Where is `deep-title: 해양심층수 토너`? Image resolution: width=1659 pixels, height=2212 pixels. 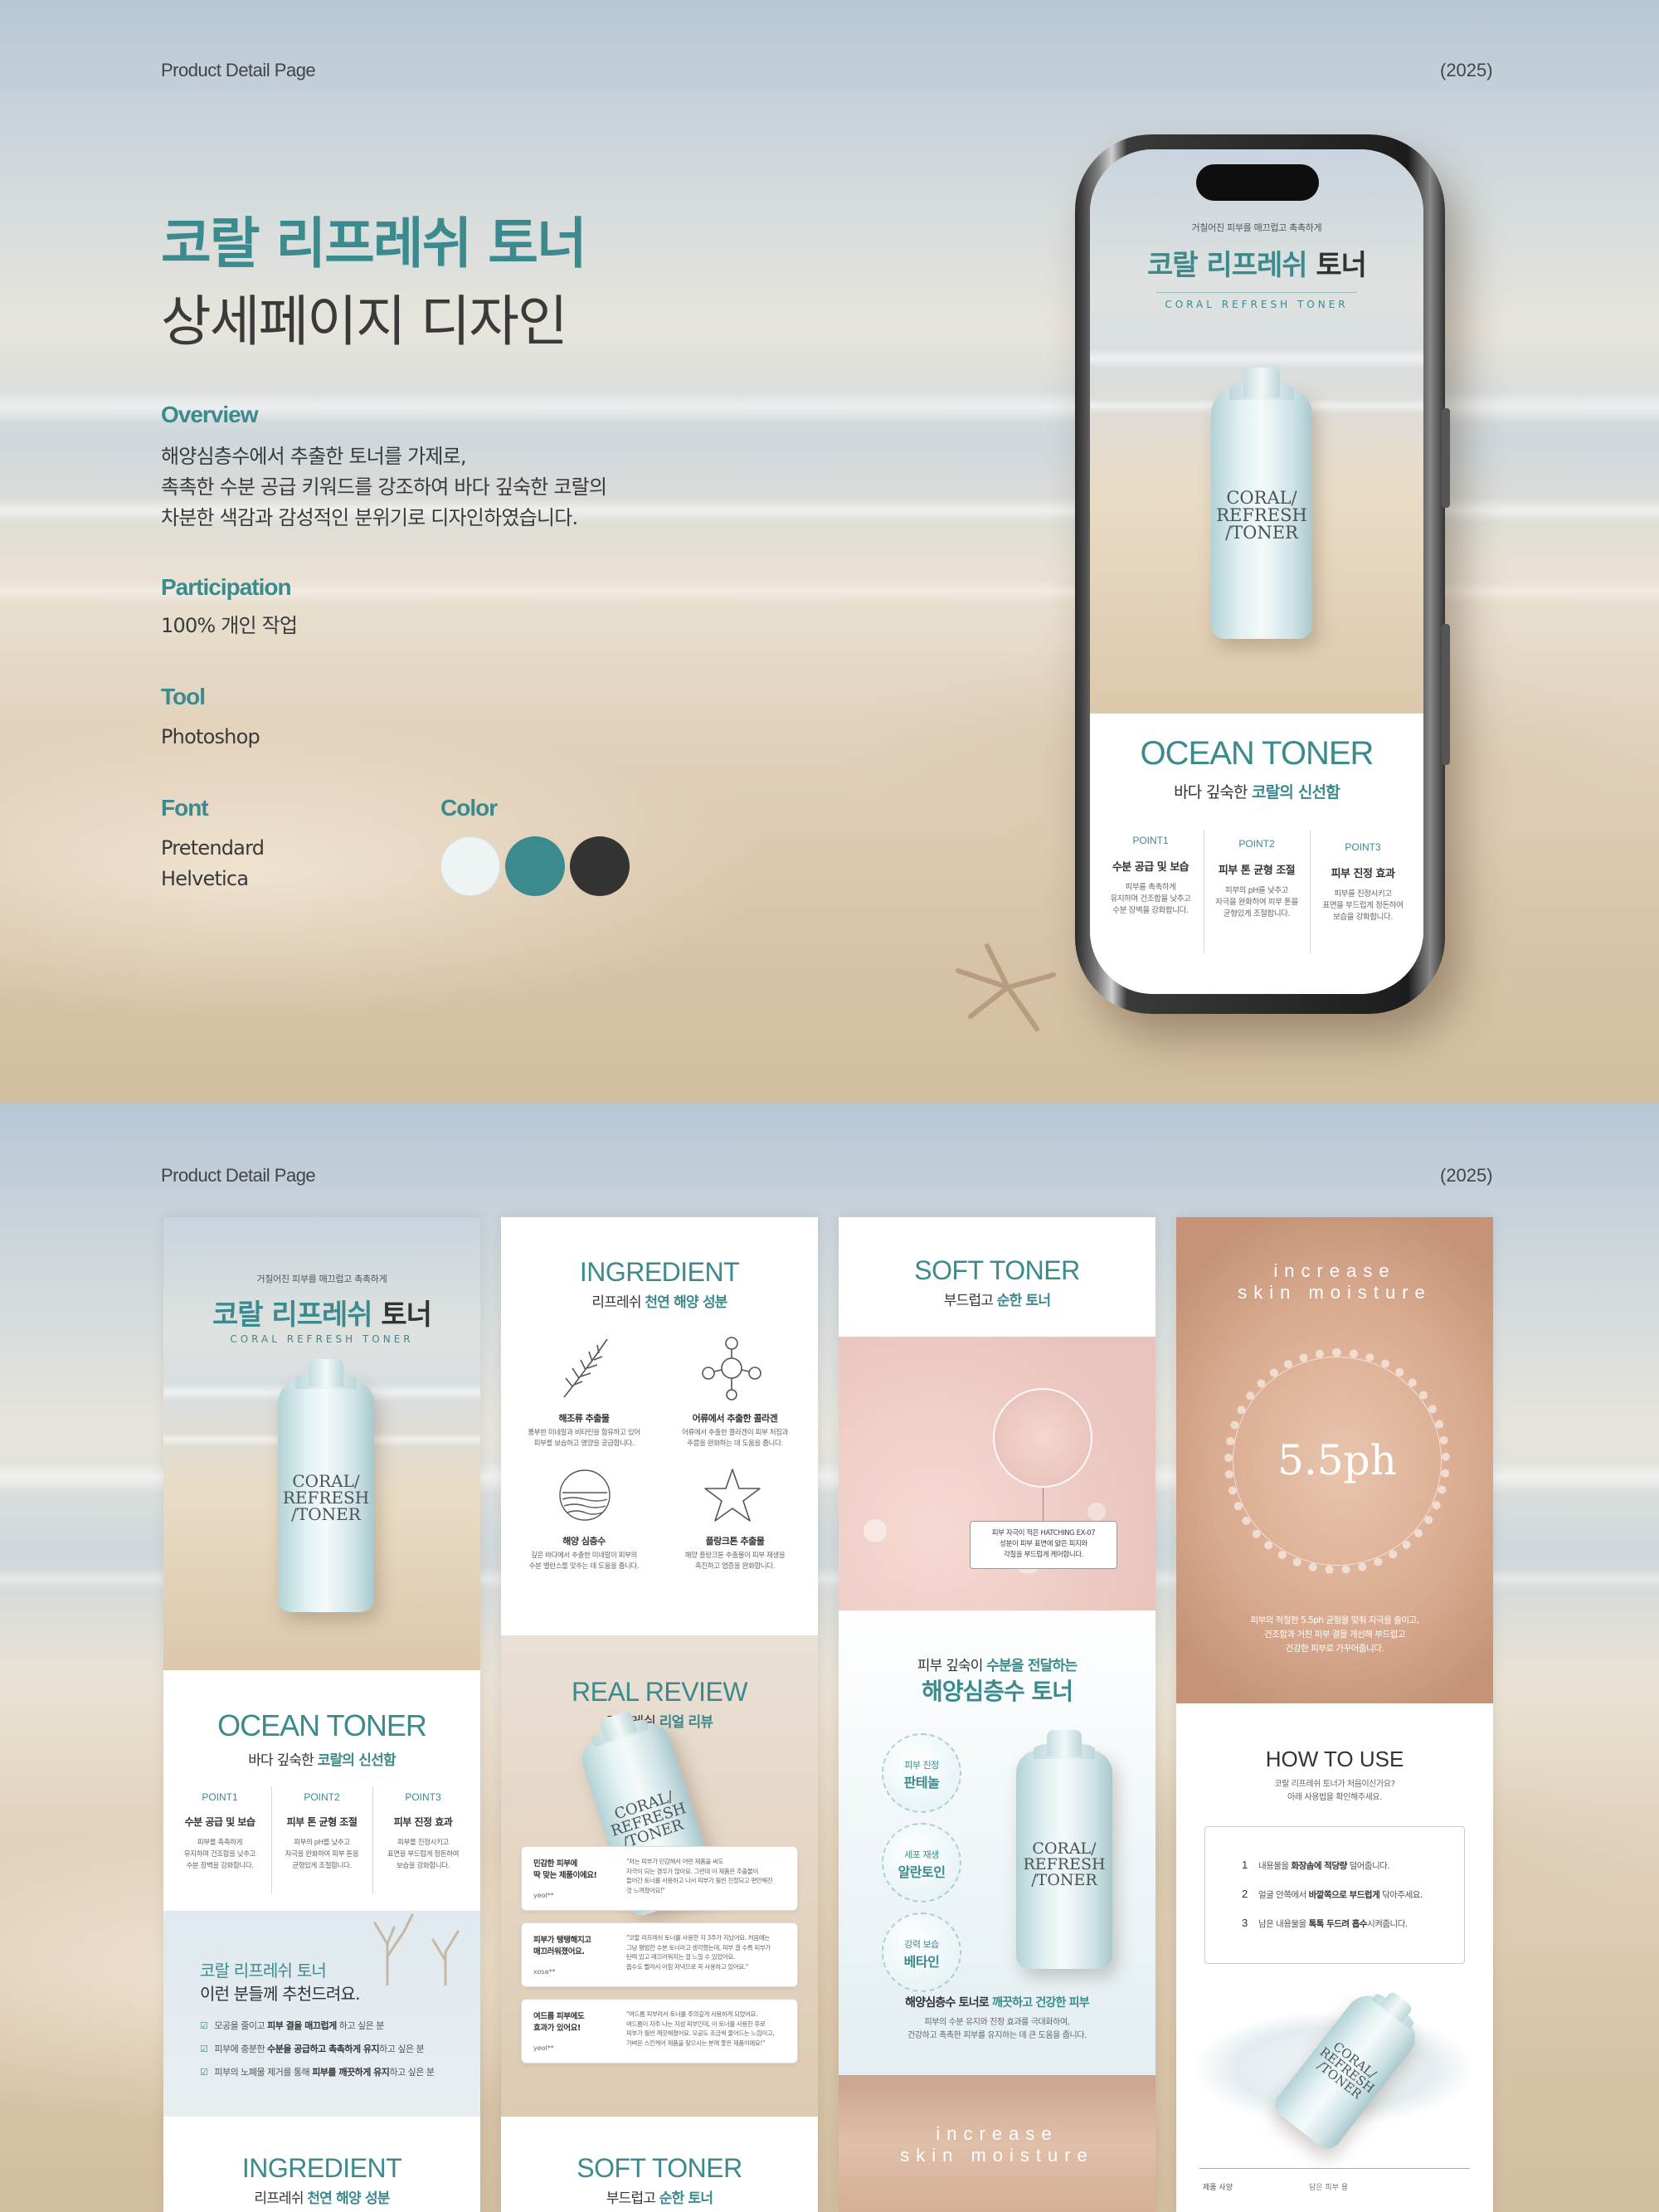 deep-title: 해양심층수 토너 is located at coordinates (997, 1691).